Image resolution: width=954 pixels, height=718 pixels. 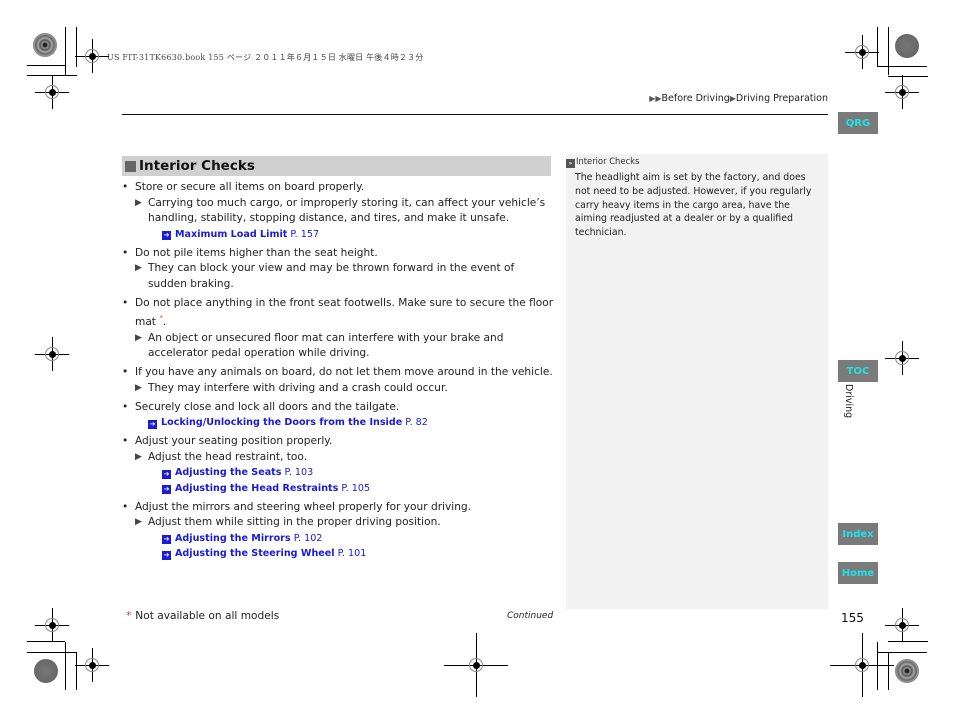 I want to click on xref-page: P. 157, so click(x=304, y=234).